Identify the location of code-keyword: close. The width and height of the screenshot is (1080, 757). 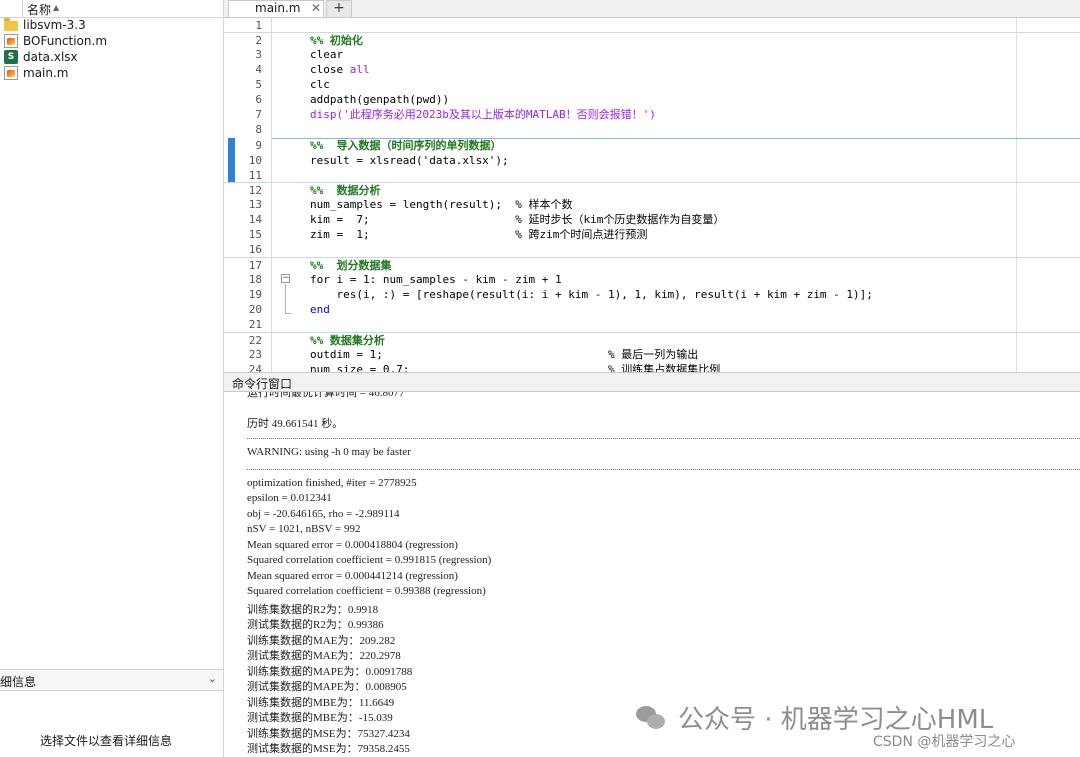
(330, 69).